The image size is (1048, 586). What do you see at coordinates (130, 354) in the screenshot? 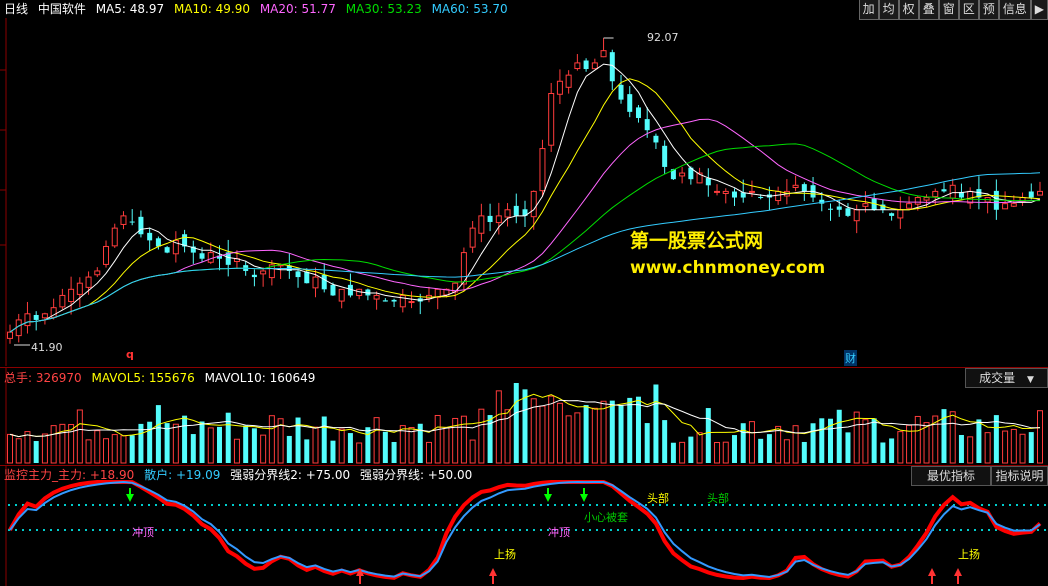
I see `event-marker-q: q` at bounding box center [130, 354].